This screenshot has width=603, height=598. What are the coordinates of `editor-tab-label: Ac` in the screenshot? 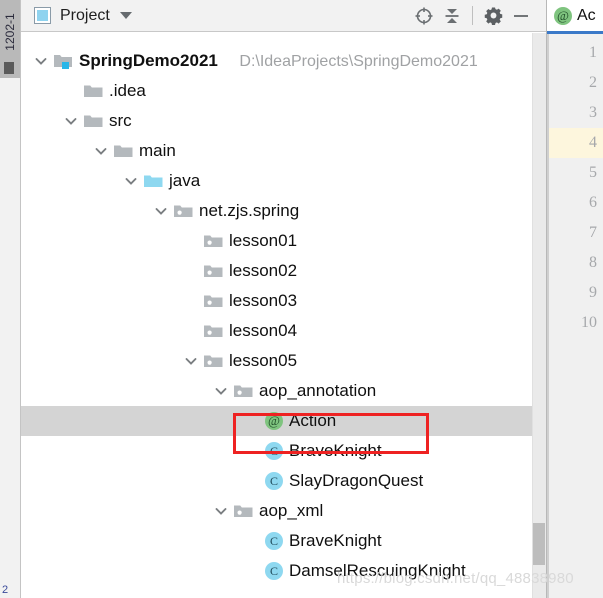 It's located at (586, 15).